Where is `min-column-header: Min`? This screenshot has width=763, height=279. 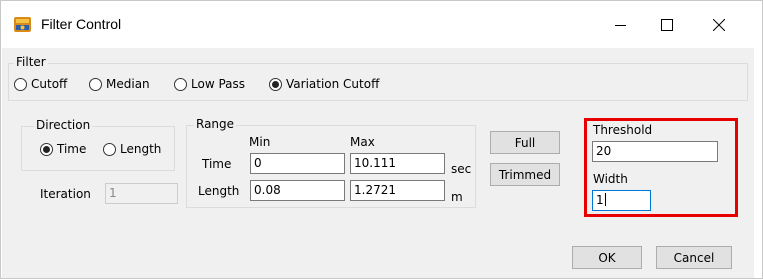 min-column-header: Min is located at coordinates (260, 142).